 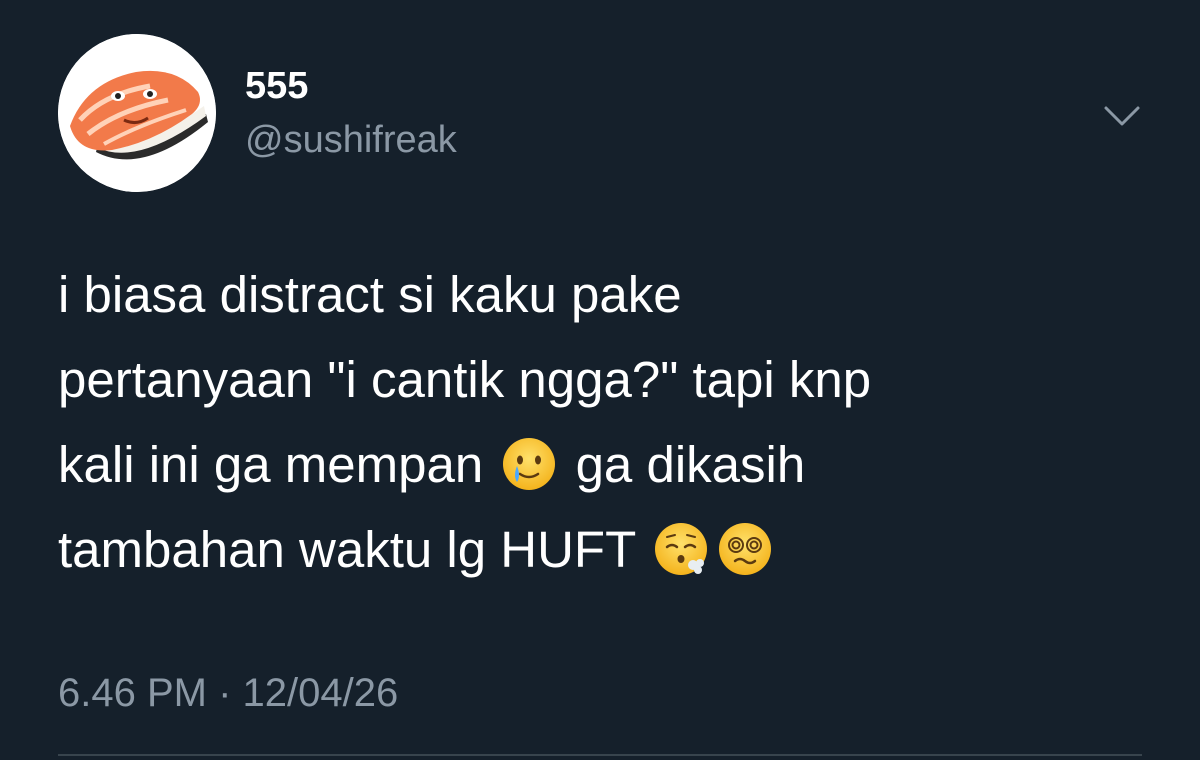 I want to click on display-name: 555, so click(x=276, y=86).